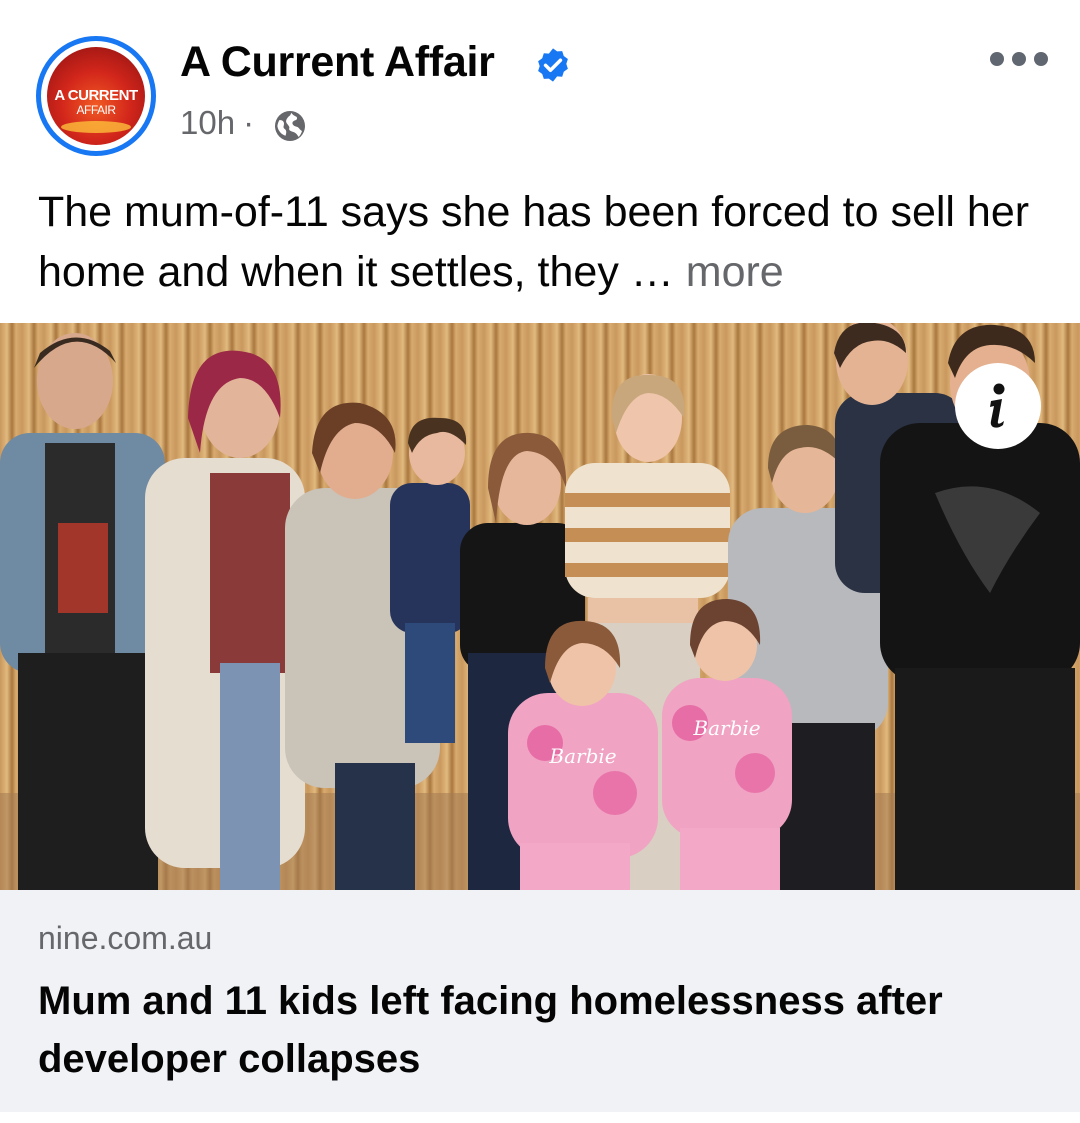 The width and height of the screenshot is (1080, 1123). Describe the element at coordinates (337, 62) in the screenshot. I see `page-name-link: A Current Affair` at that location.